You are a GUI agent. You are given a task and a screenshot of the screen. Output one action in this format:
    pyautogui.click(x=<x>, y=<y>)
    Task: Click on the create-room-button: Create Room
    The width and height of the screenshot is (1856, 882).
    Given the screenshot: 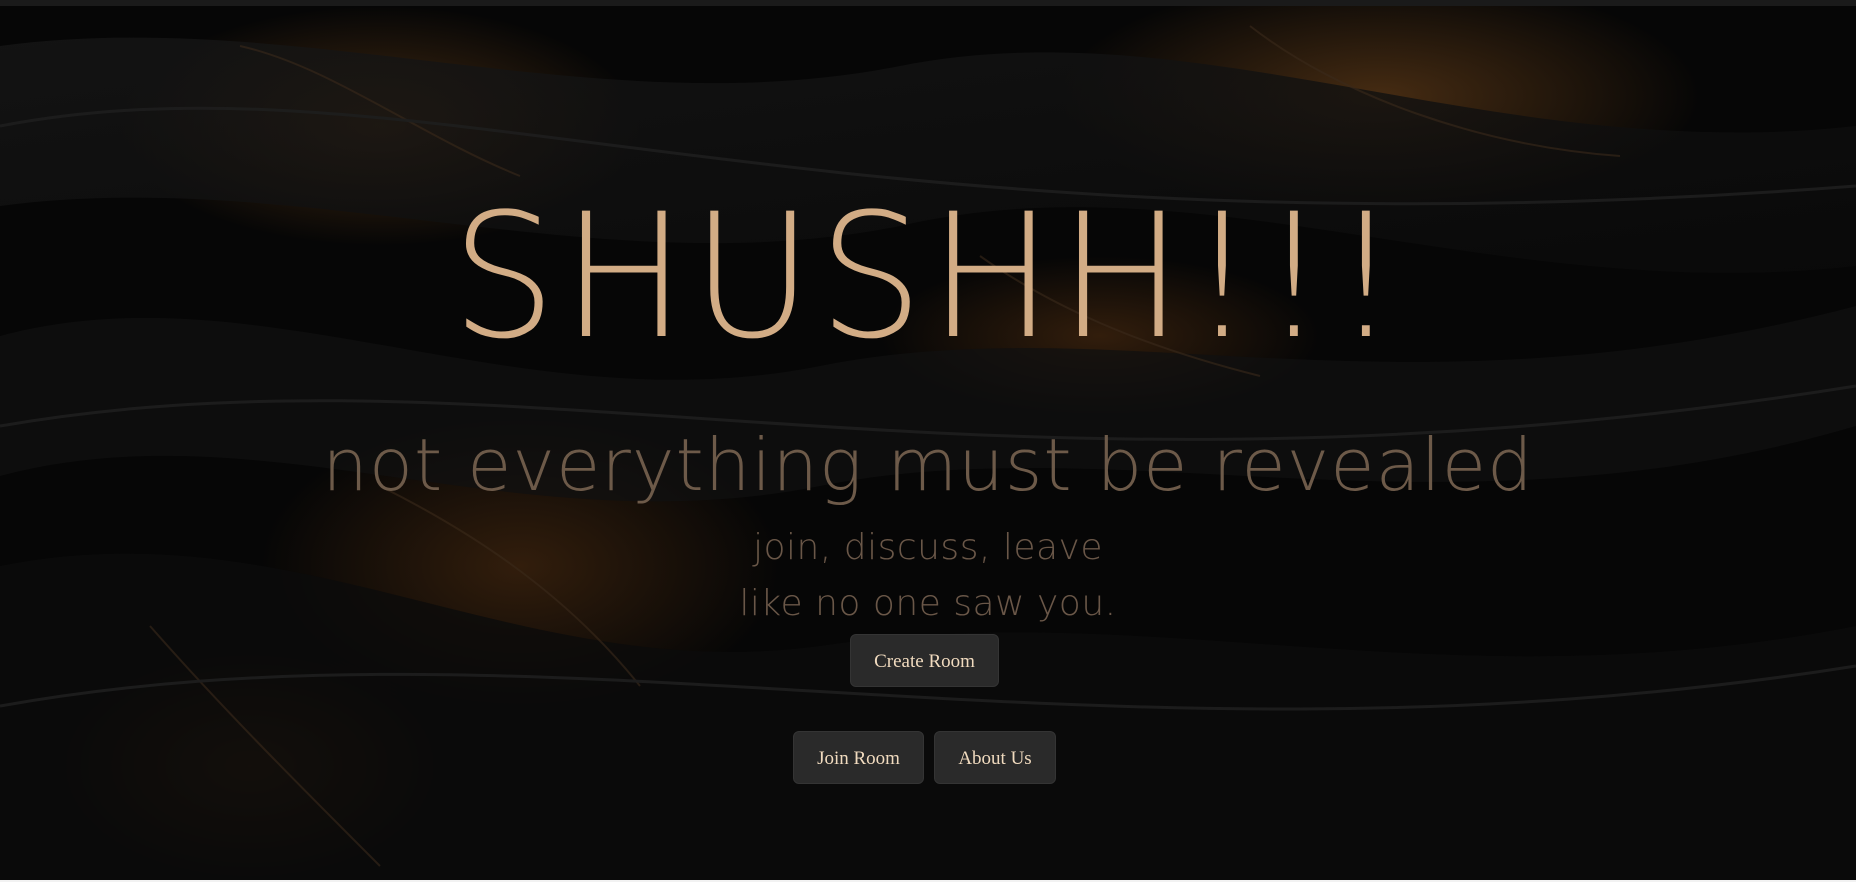 What is the action you would take?
    pyautogui.click(x=924, y=660)
    